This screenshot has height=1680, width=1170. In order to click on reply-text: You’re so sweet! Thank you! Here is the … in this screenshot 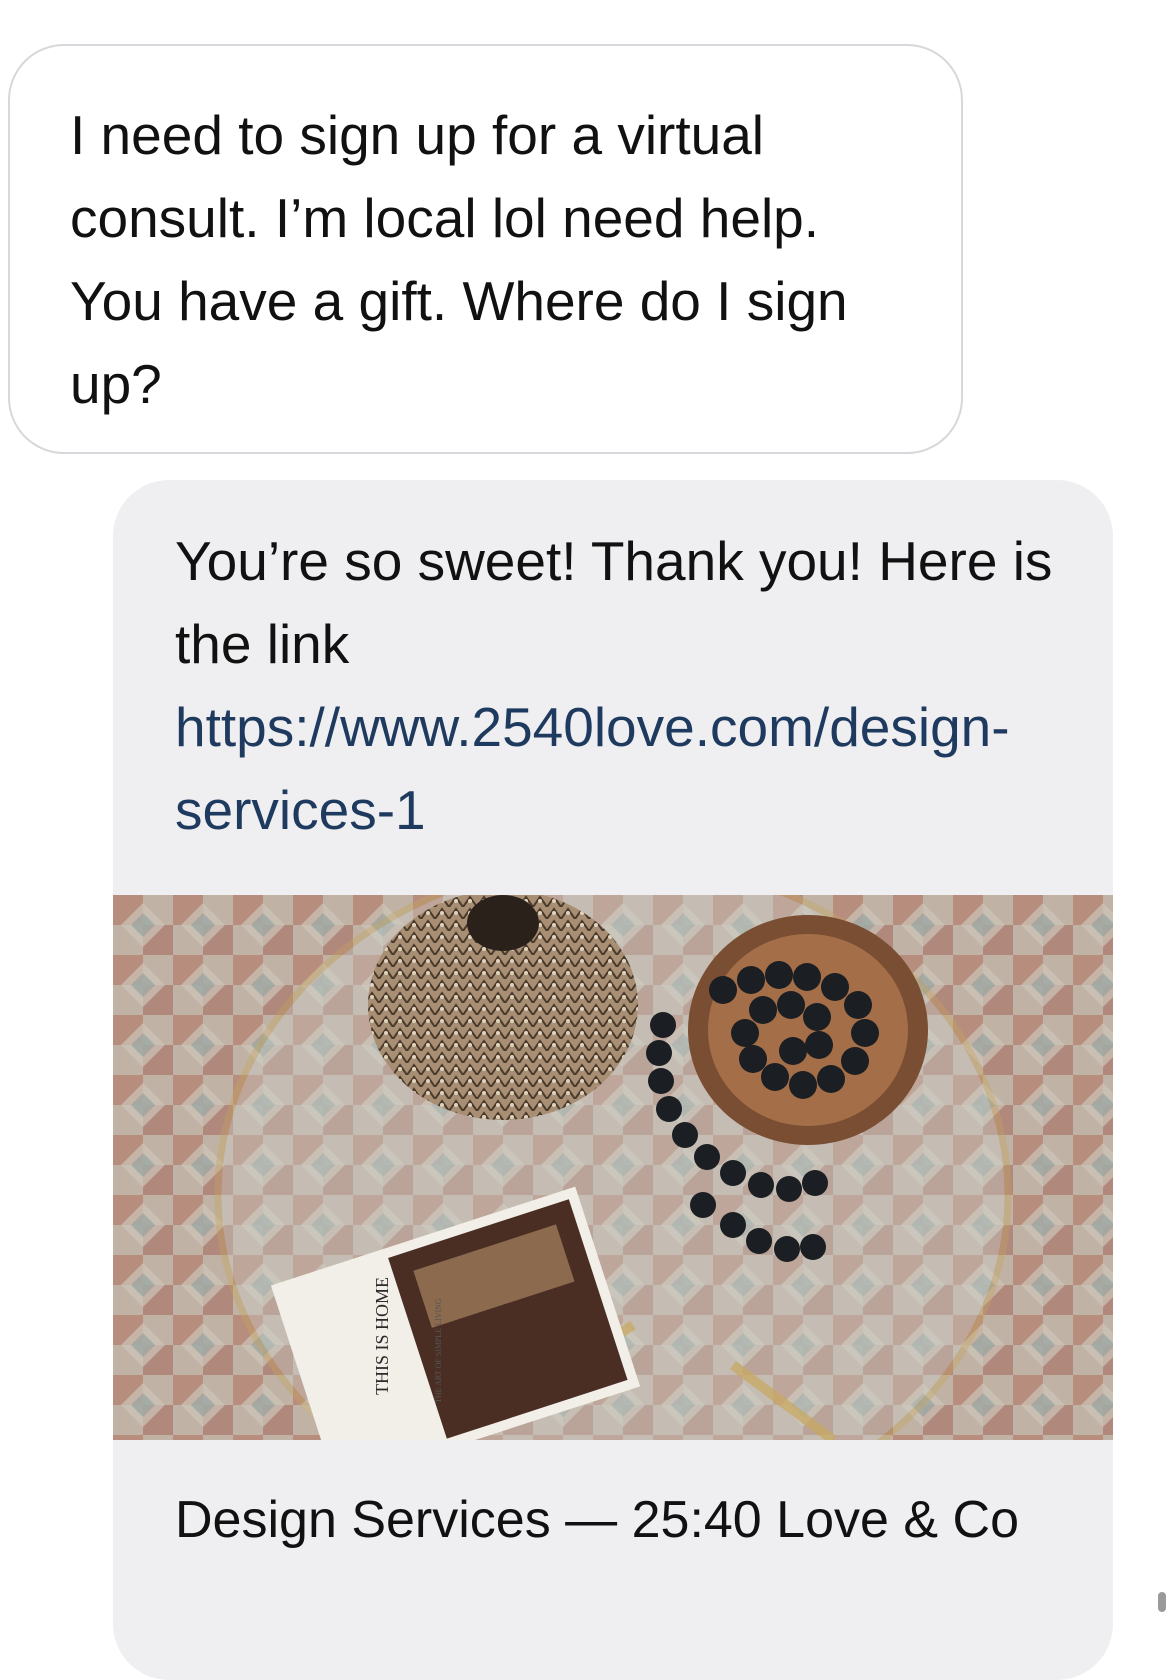, I will do `click(614, 602)`.